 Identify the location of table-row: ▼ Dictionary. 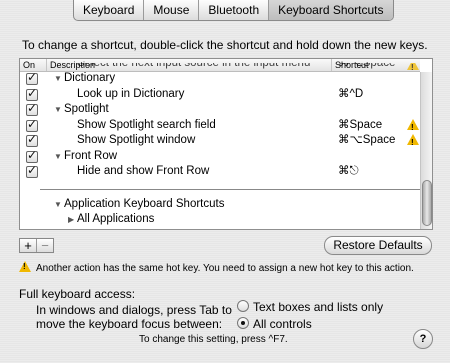
(220, 78).